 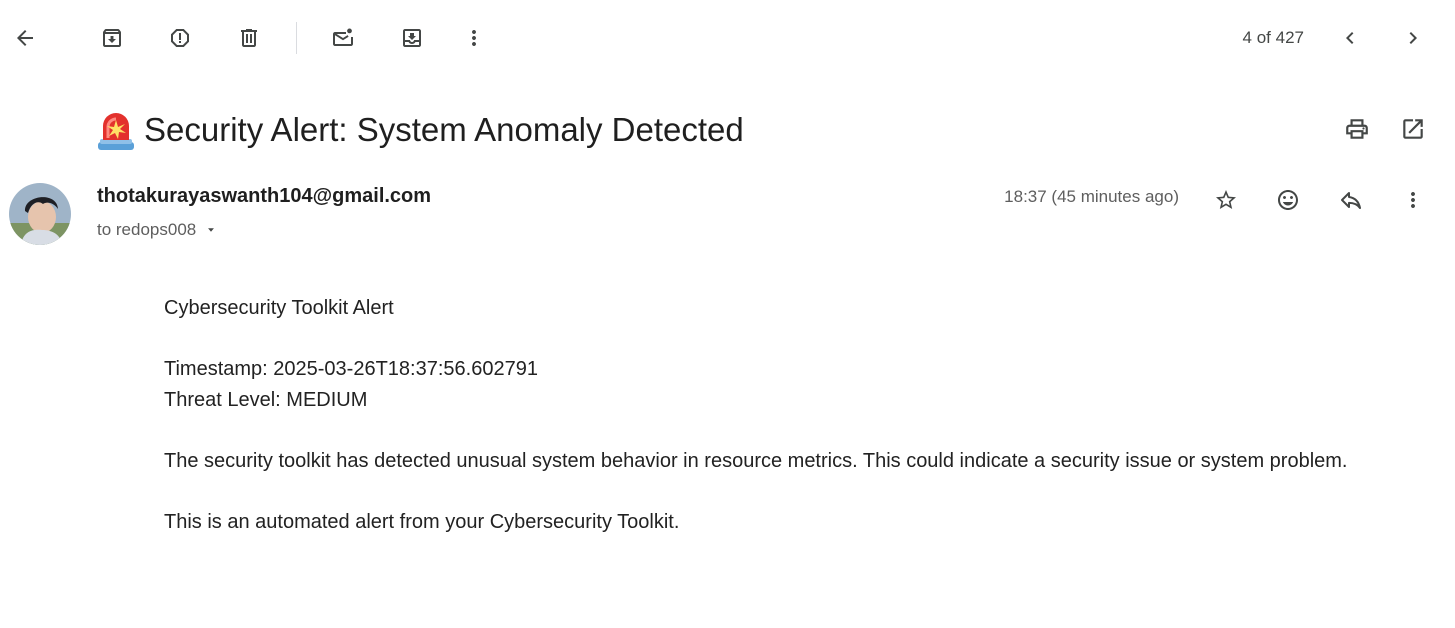 I want to click on archive-icon, so click(x=112, y=38).